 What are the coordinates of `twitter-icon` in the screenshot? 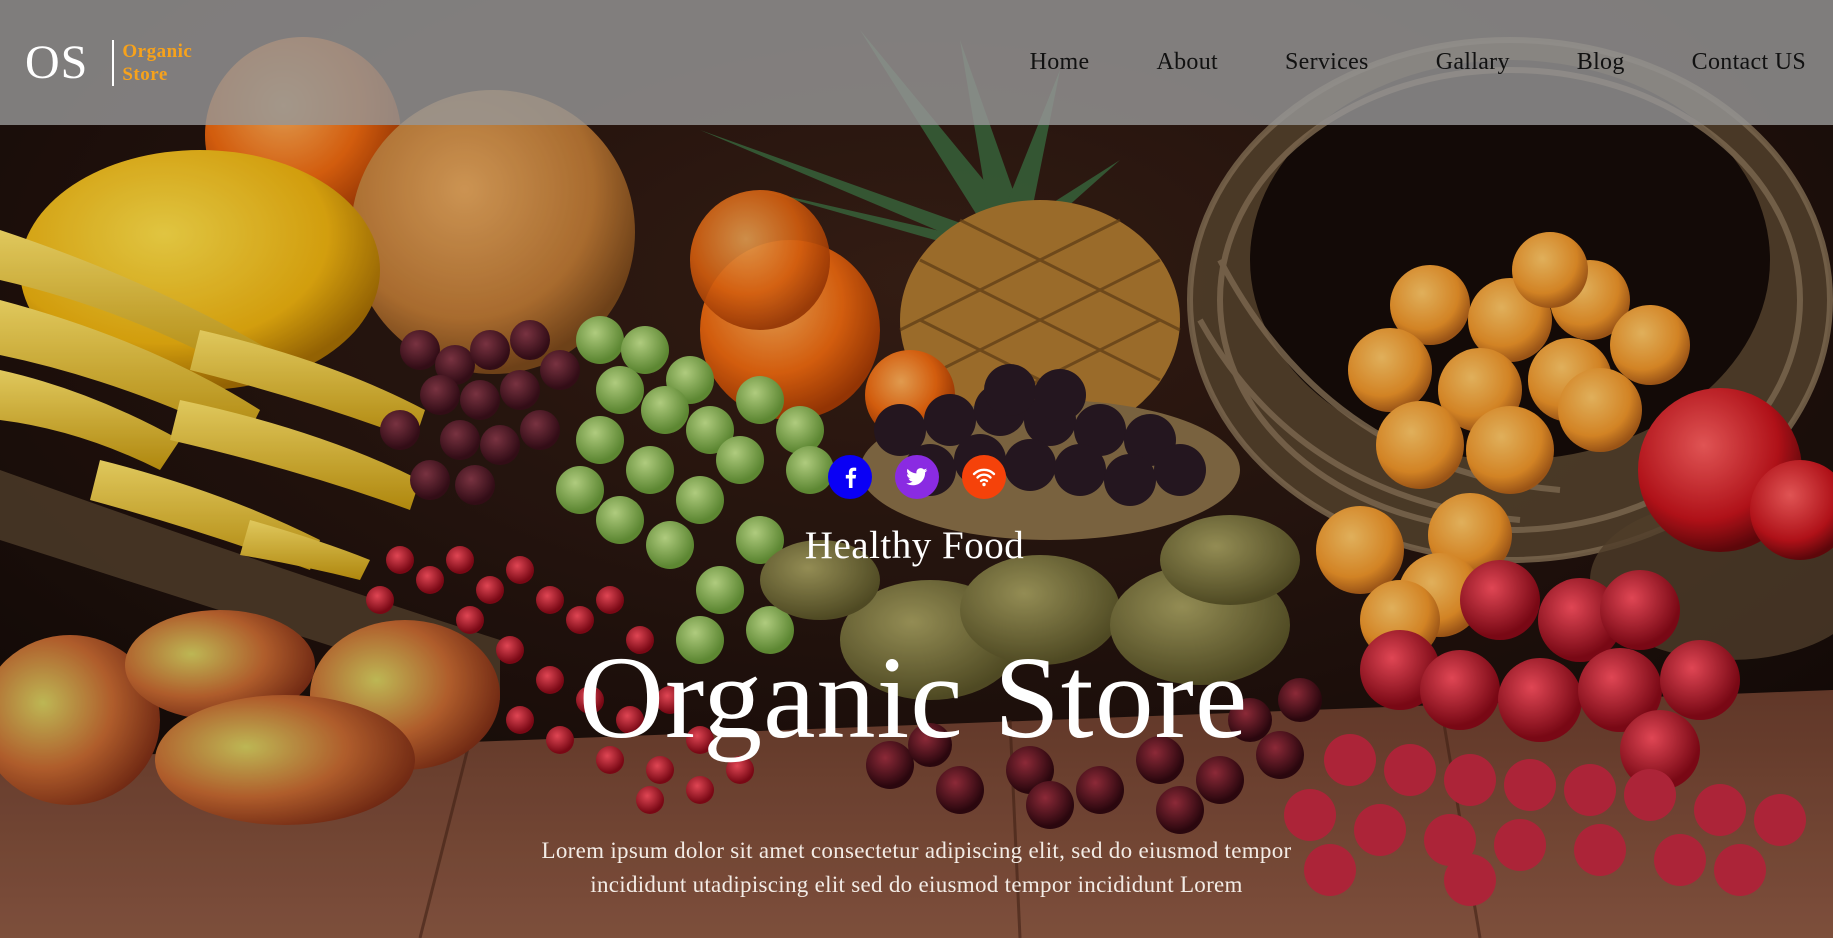 It's located at (916, 477).